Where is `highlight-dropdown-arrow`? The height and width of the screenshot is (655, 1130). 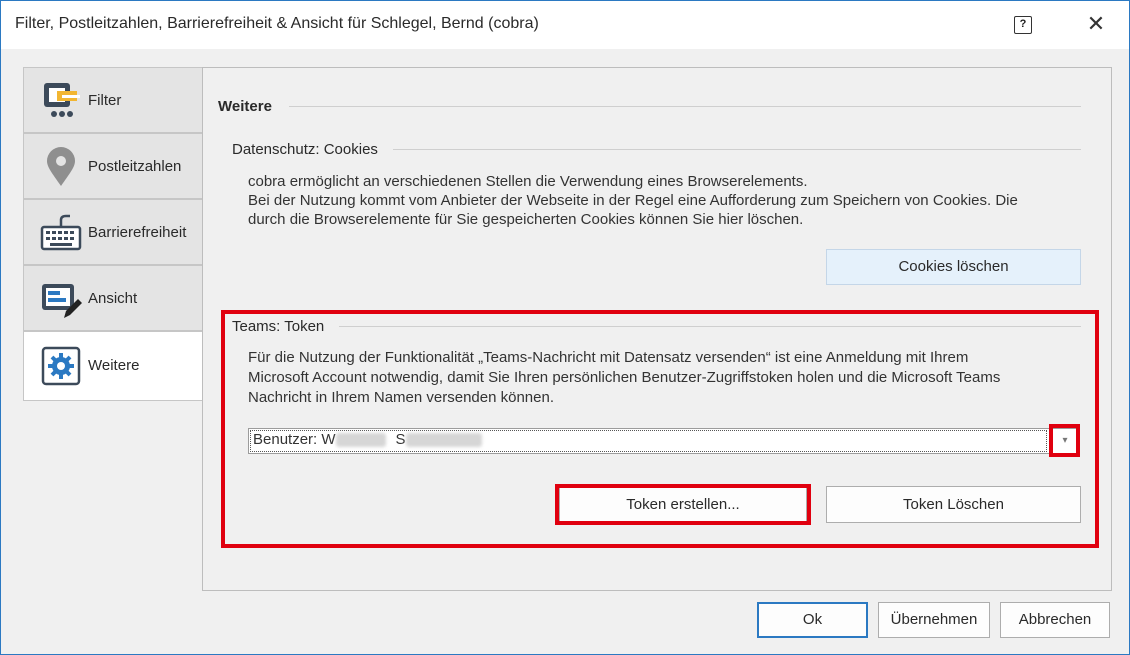
highlight-dropdown-arrow is located at coordinates (1064, 440).